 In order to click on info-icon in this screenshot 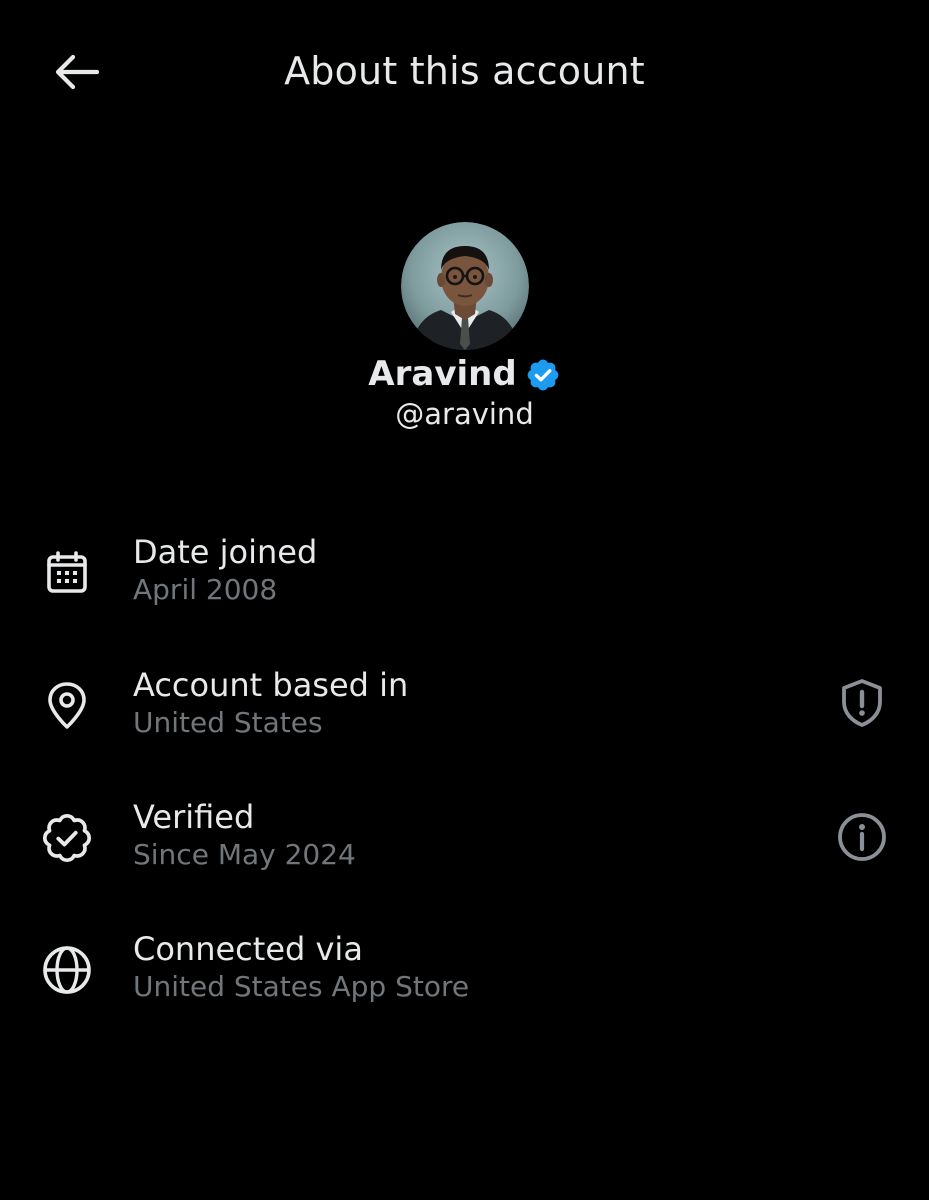, I will do `click(862, 837)`.